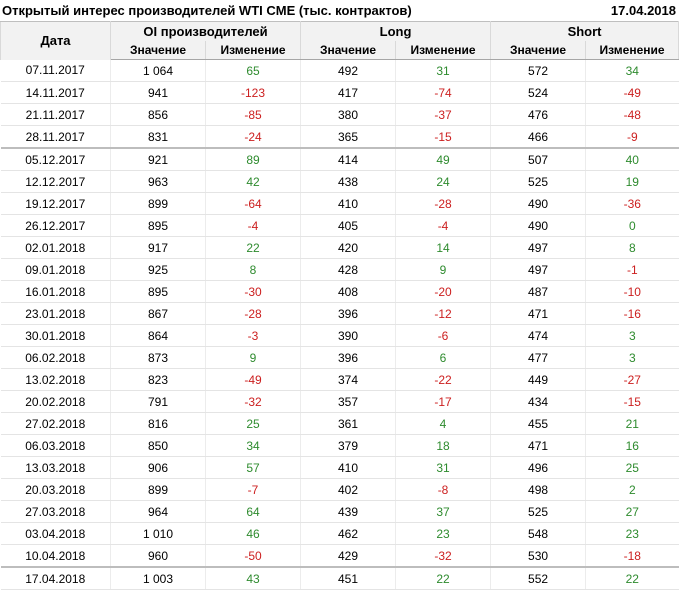  I want to click on date-cell: 19.12.2017, so click(55, 203).